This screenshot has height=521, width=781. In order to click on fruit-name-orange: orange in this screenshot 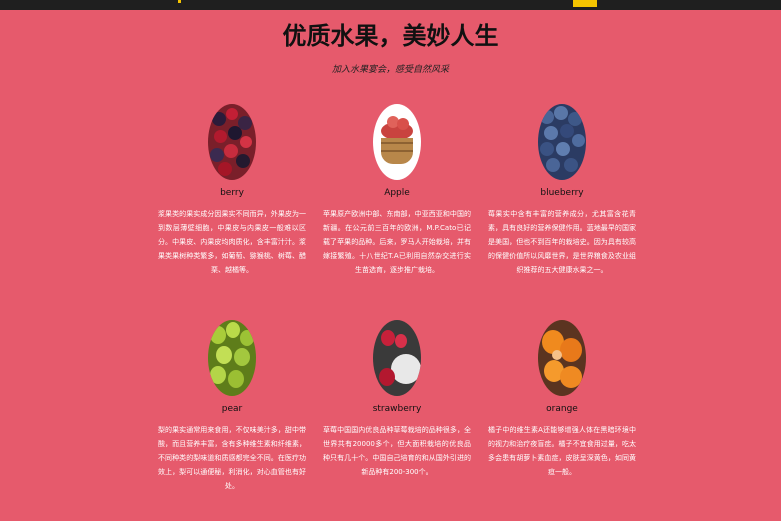, I will do `click(562, 409)`.